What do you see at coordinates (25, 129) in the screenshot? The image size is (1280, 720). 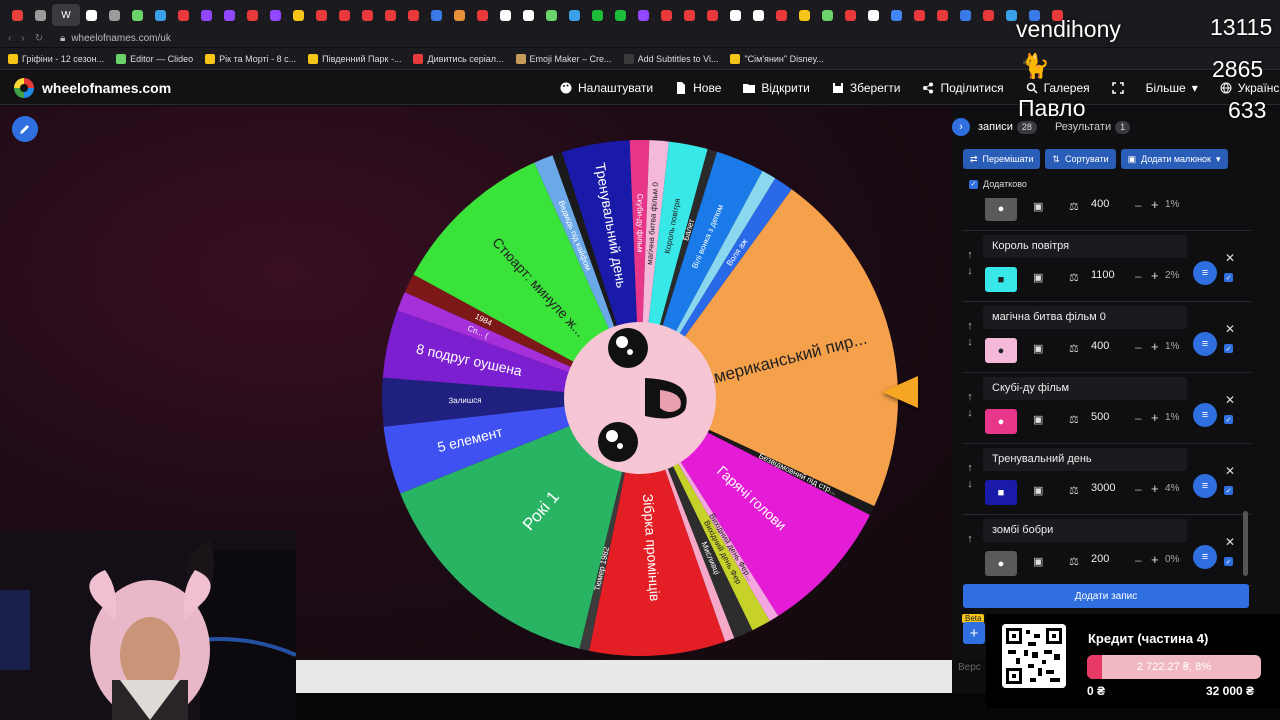 I see `edit-wheel-button` at bounding box center [25, 129].